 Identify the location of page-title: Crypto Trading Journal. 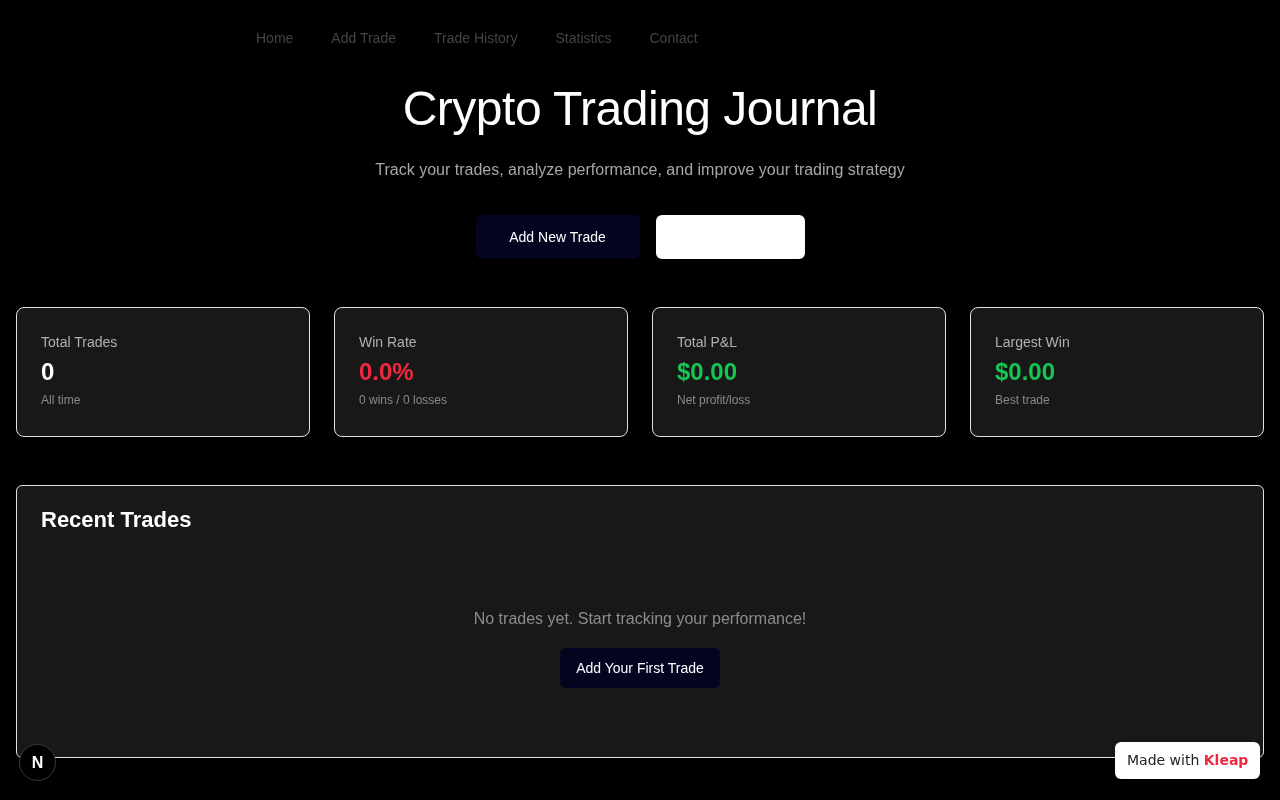
(640, 109).